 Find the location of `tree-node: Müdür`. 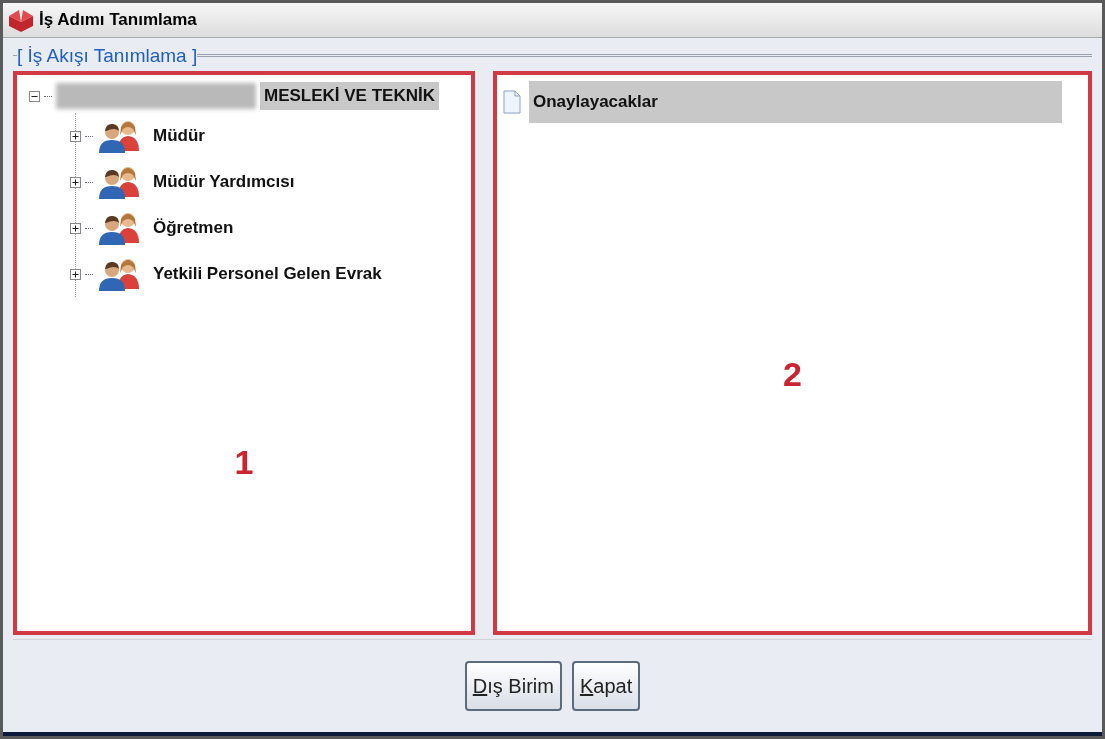

tree-node: Müdür is located at coordinates (179, 136).